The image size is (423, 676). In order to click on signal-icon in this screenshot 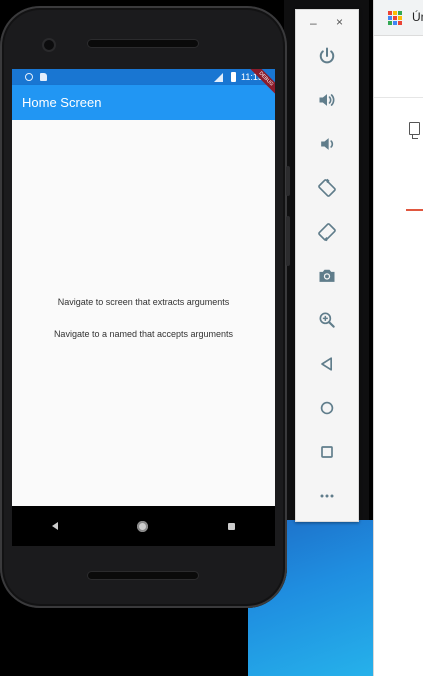, I will do `click(218, 77)`.